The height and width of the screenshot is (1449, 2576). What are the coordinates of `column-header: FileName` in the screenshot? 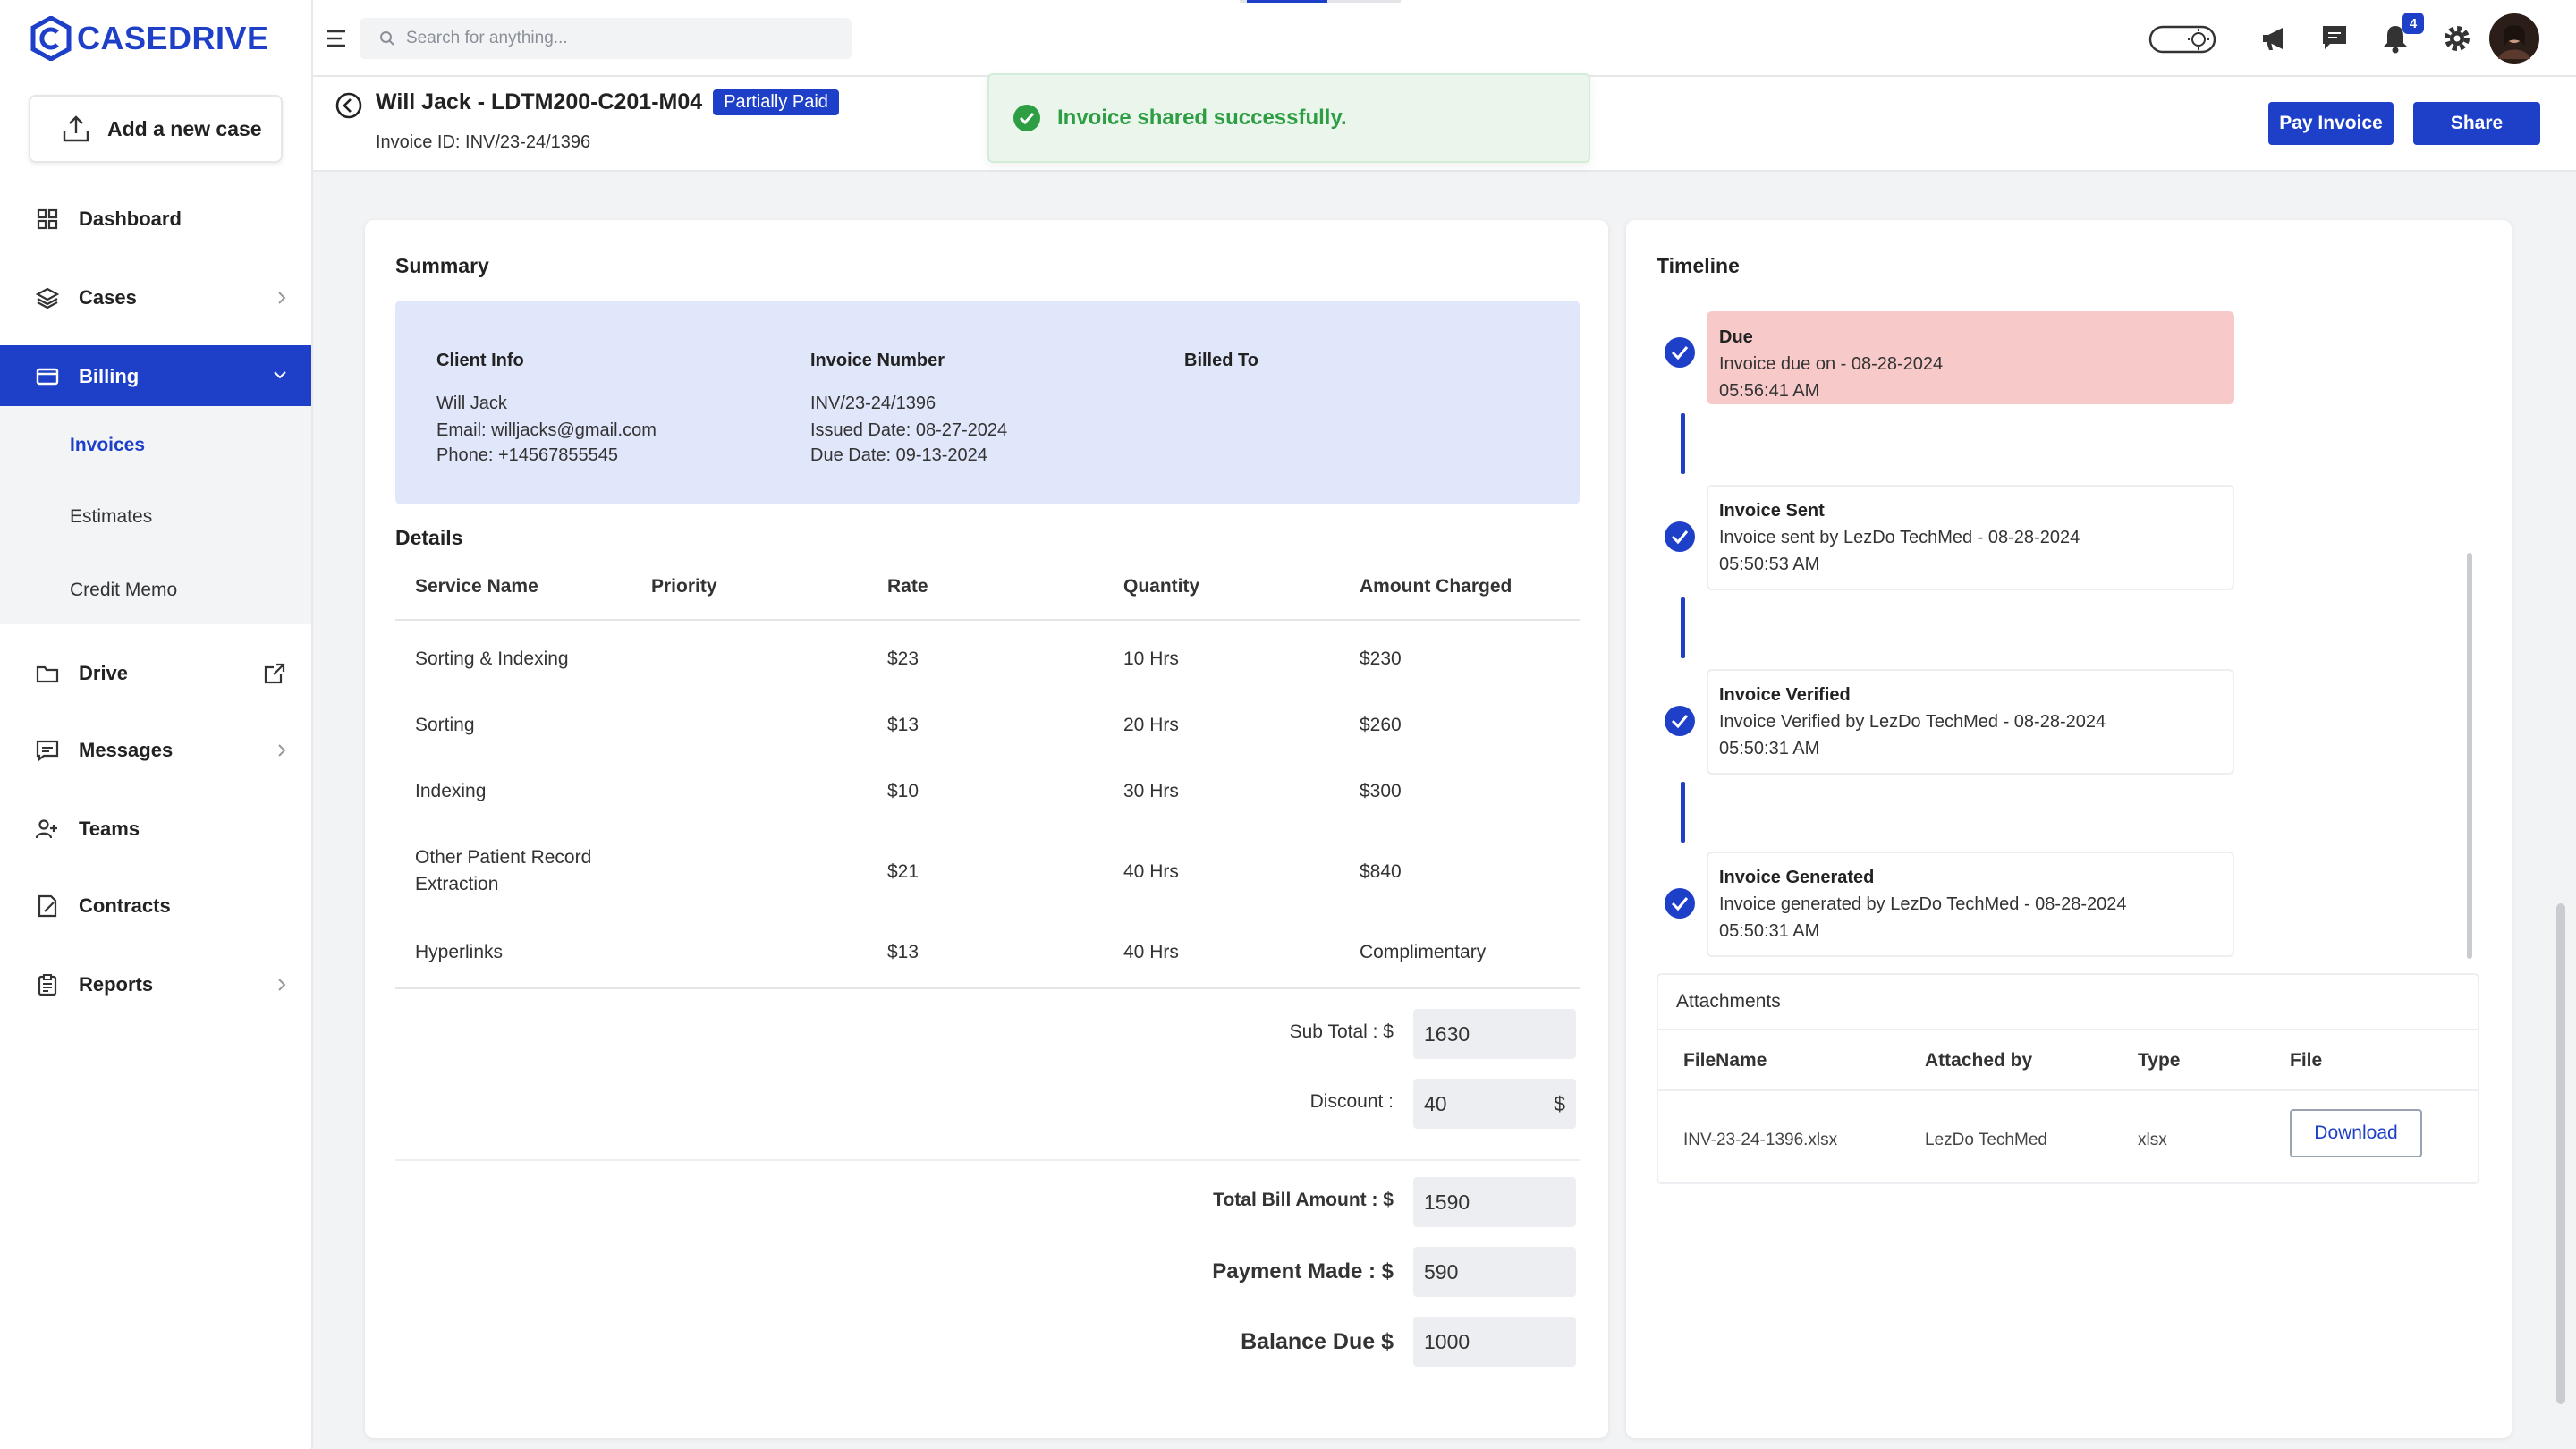 It's located at (1725, 1060).